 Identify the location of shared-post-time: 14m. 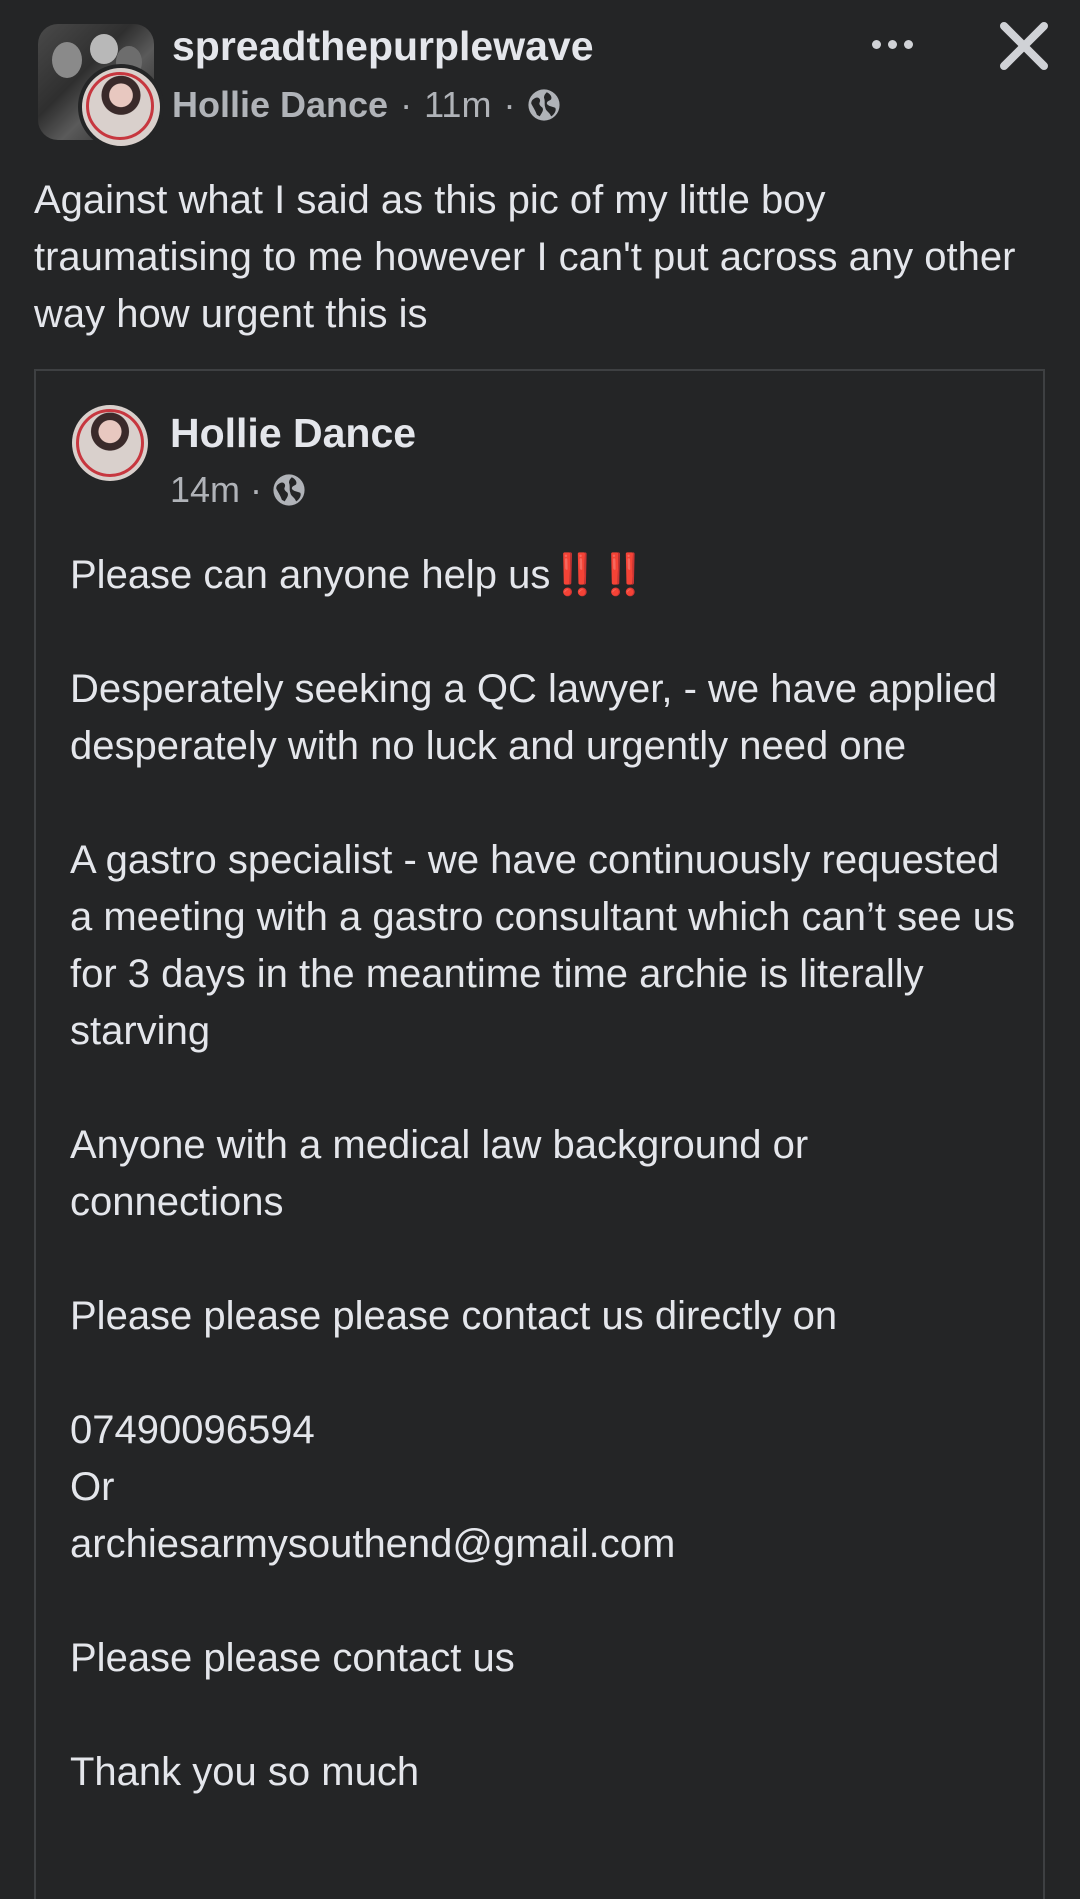
(205, 490).